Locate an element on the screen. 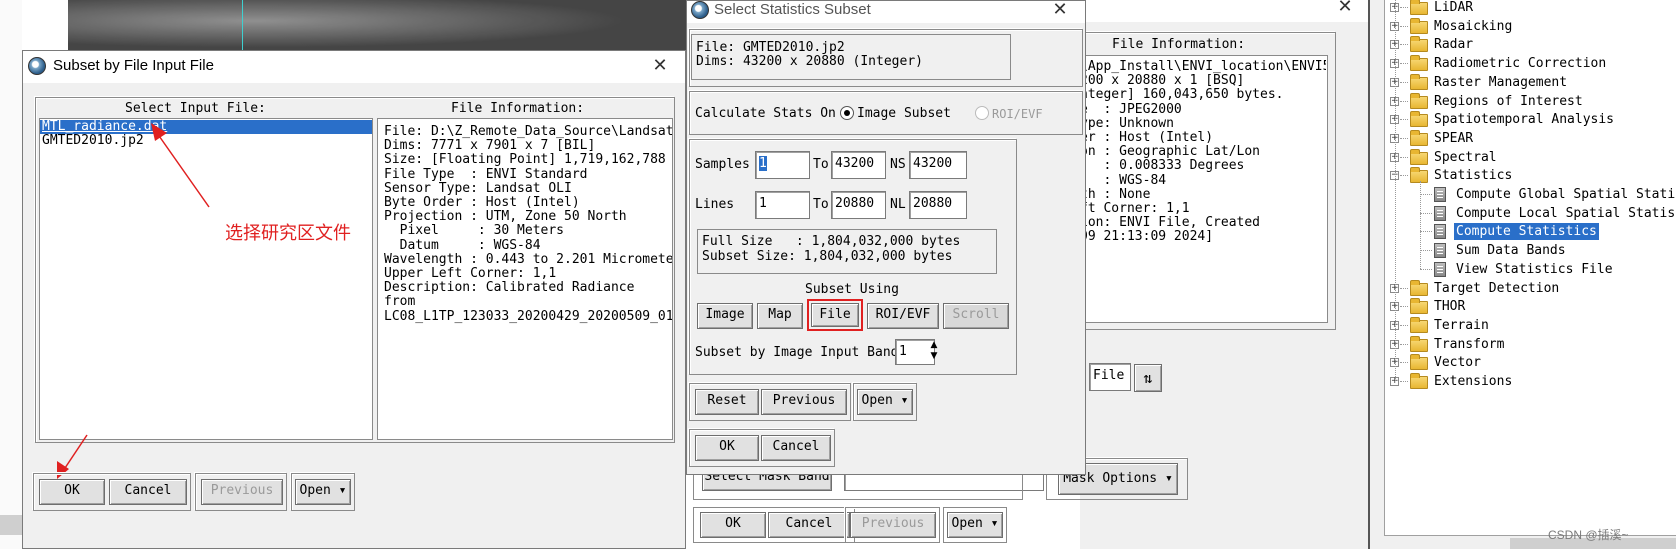  tree-tool-compute-statistics: Compute Statistics is located at coordinates (1530, 232).